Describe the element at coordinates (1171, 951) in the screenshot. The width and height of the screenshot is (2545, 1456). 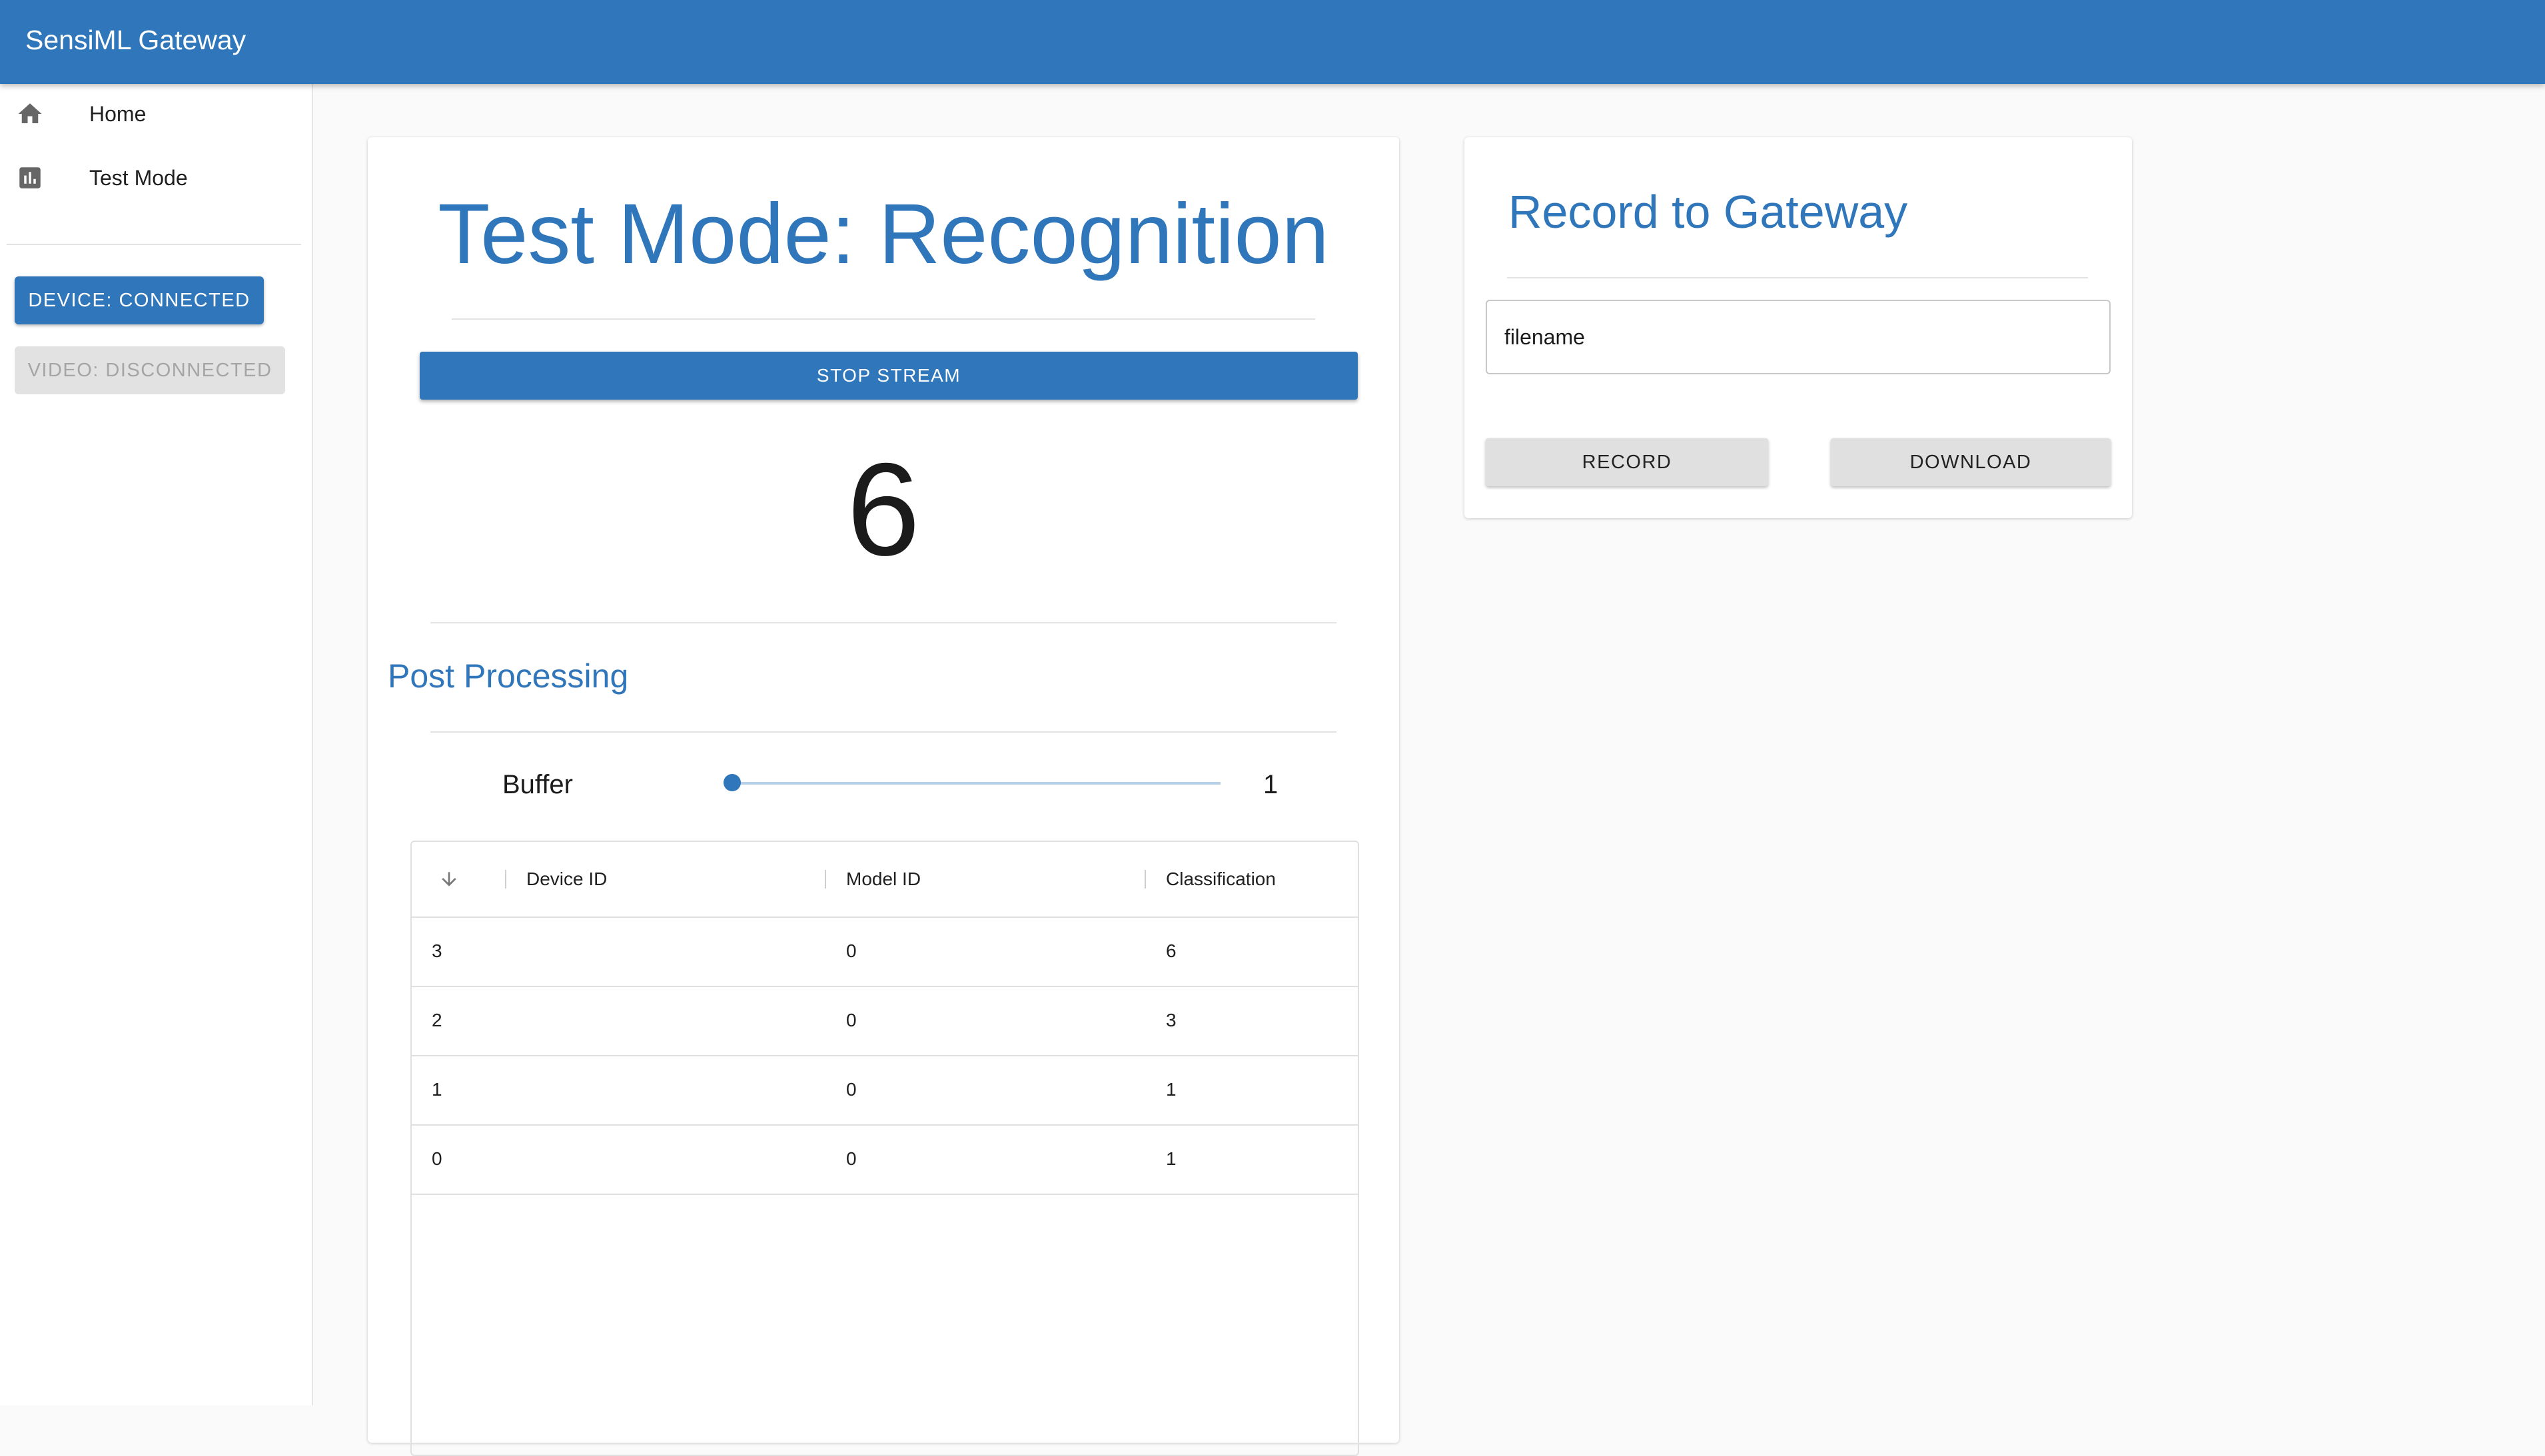
I see `cell-classification: 6` at that location.